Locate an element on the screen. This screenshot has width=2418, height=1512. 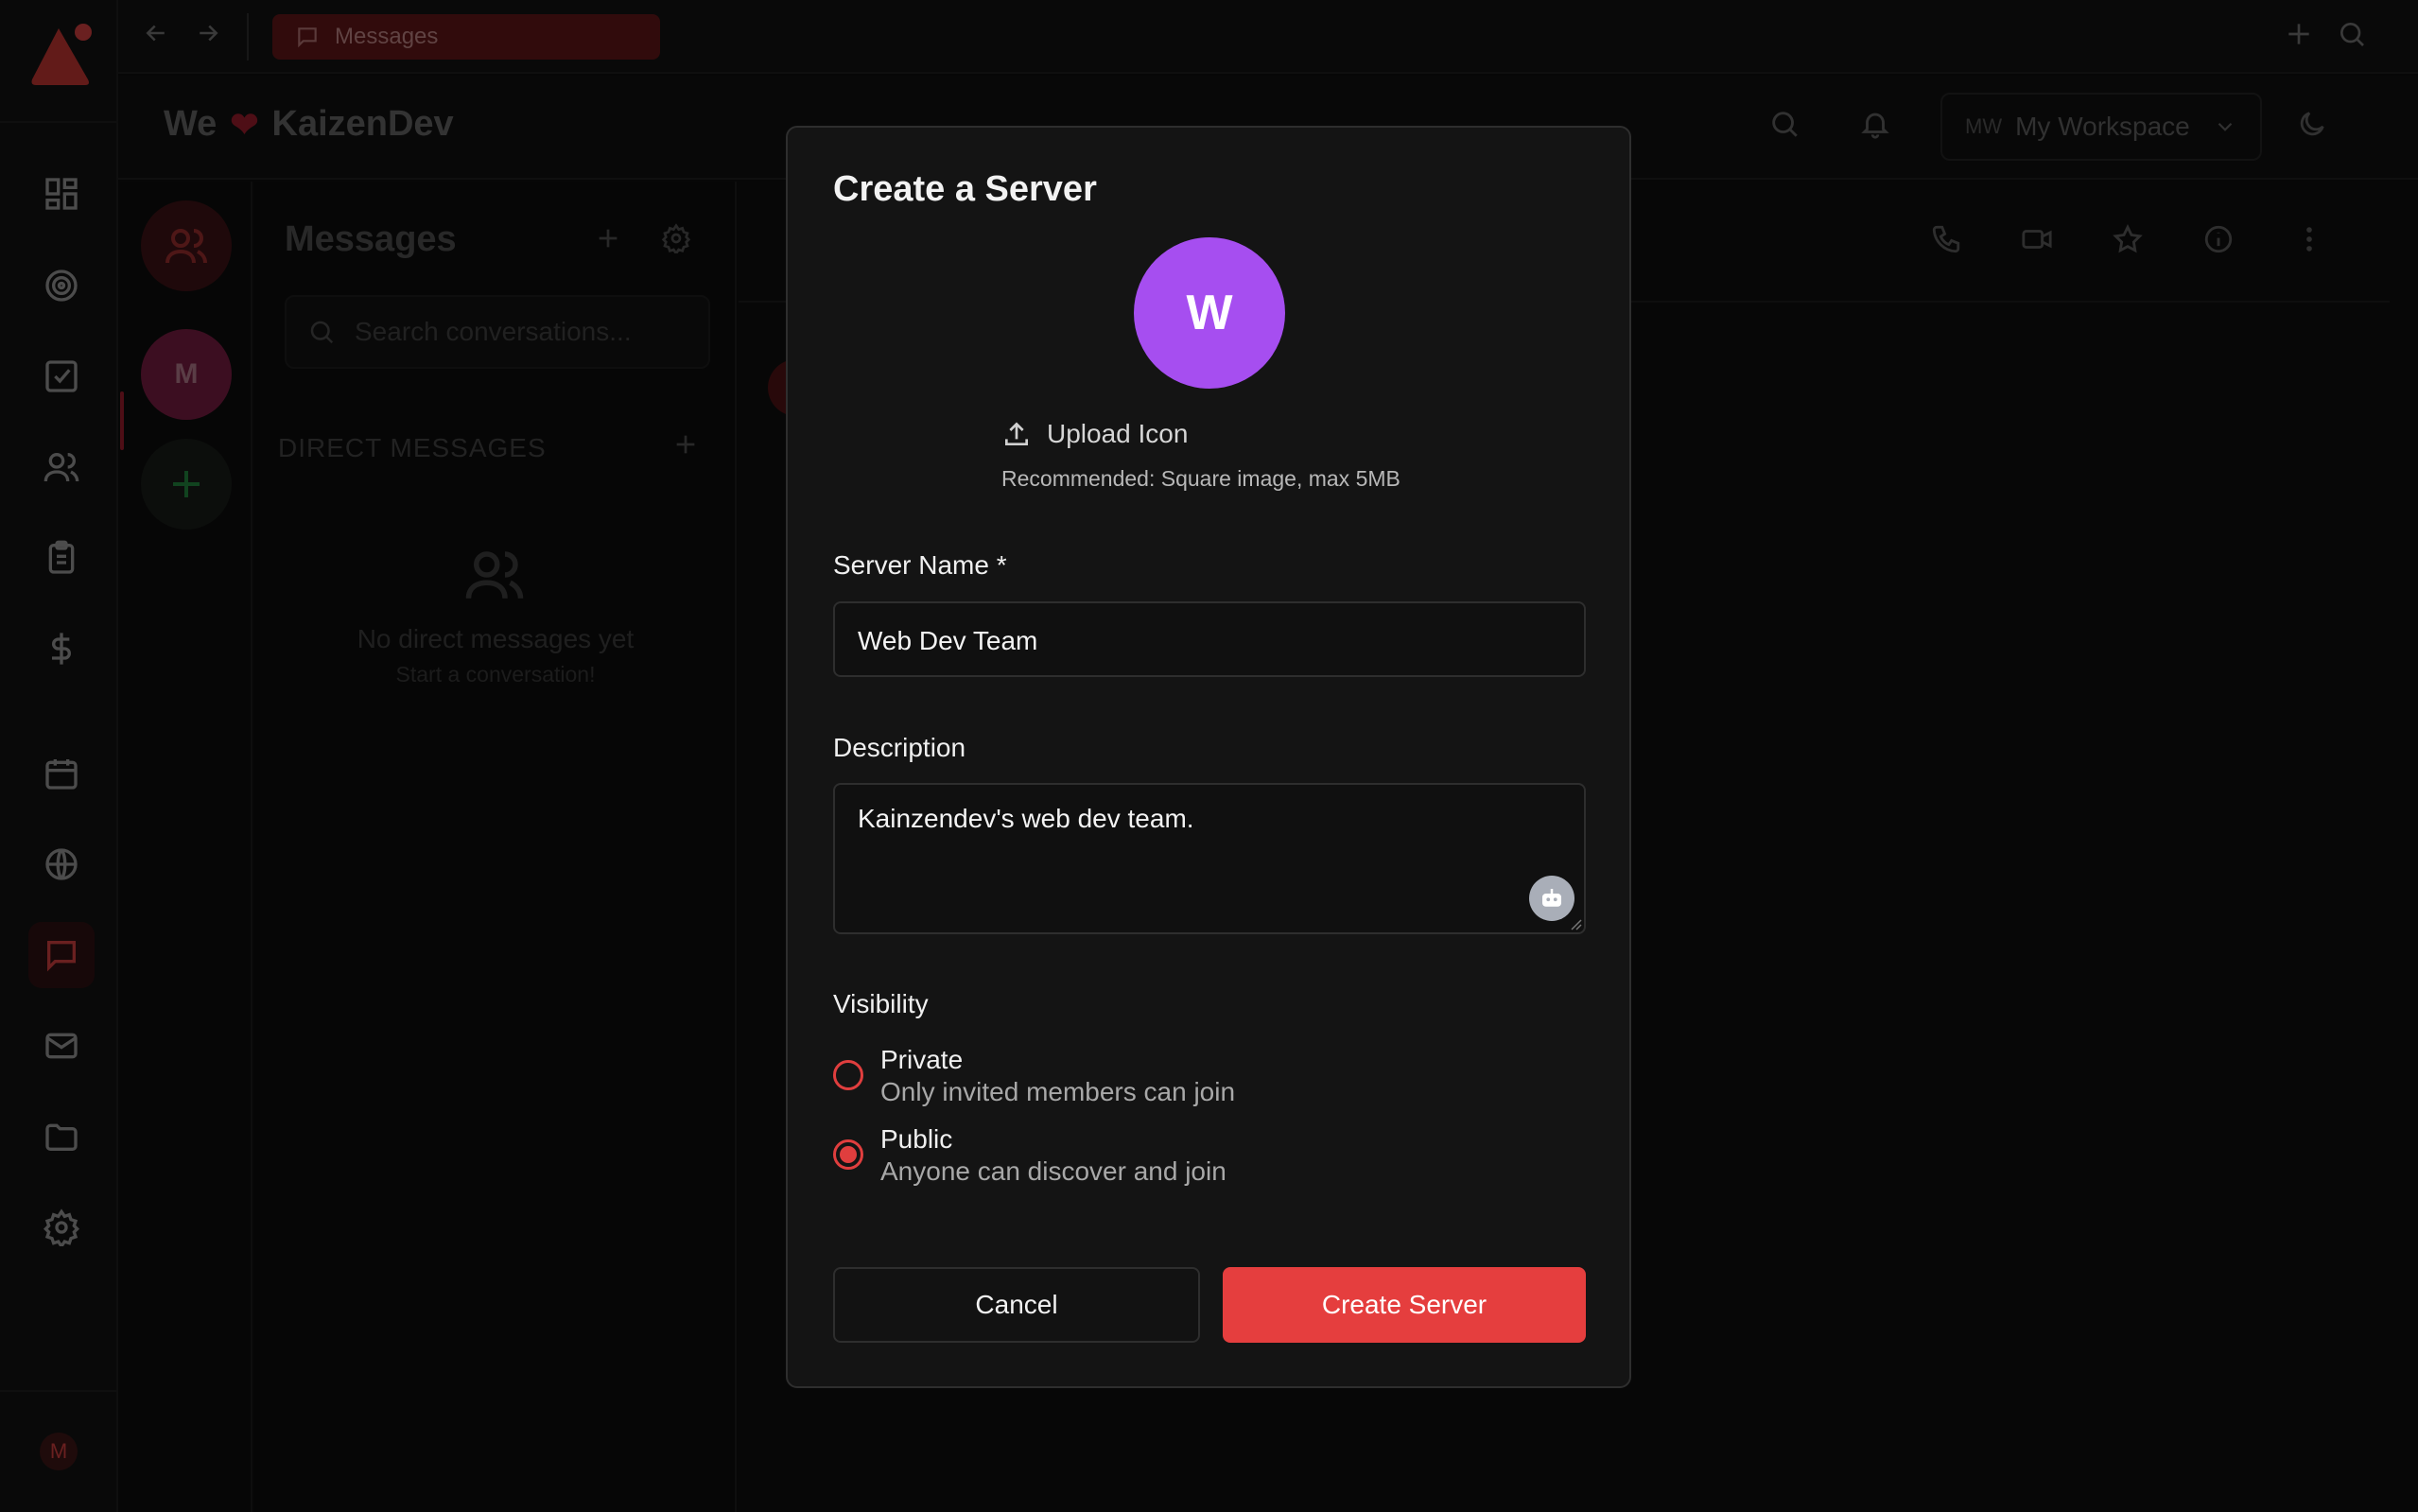
upload-label: Upload Icon is located at coordinates (1118, 434).